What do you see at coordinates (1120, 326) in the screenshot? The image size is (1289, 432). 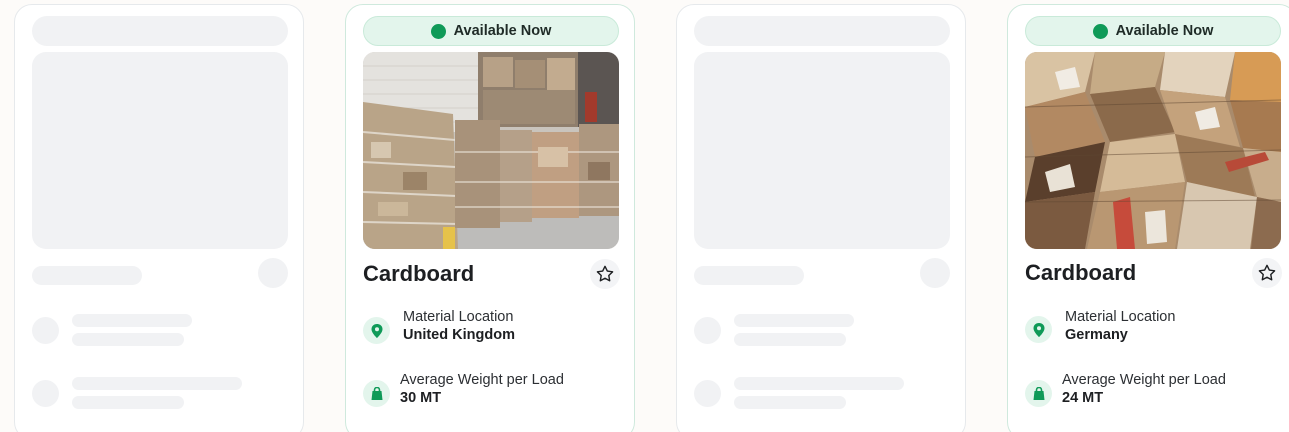 I see `location-info: Material Location Germany` at bounding box center [1120, 326].